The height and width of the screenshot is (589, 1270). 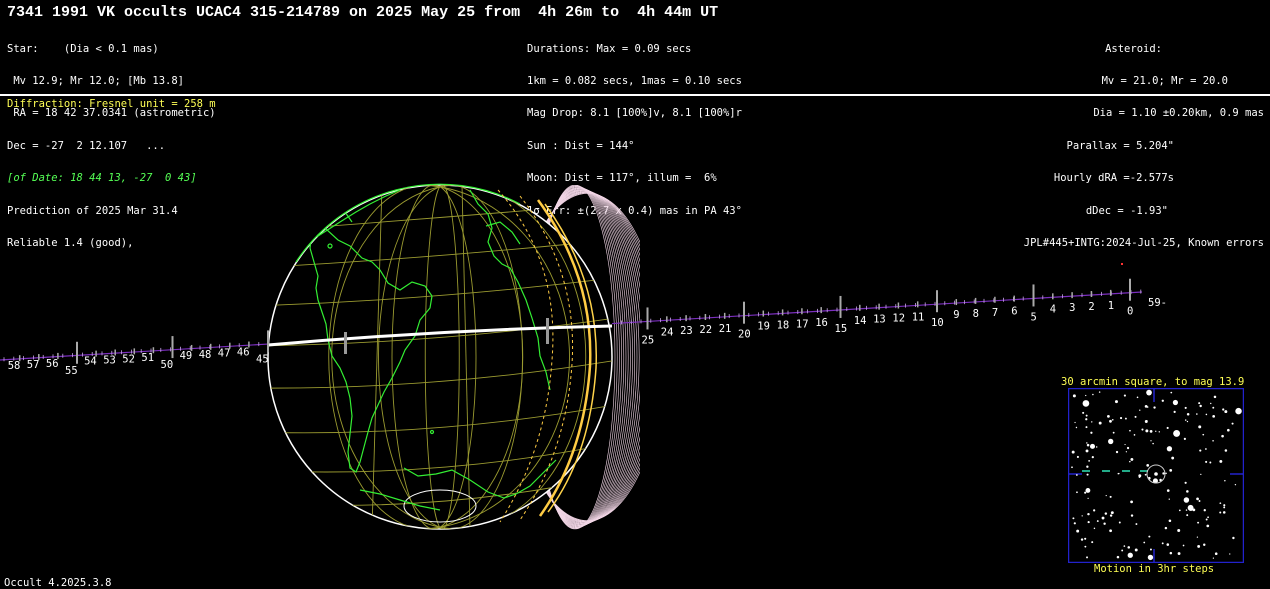 What do you see at coordinates (147, 358) in the screenshot?
I see `track-label: 51` at bounding box center [147, 358].